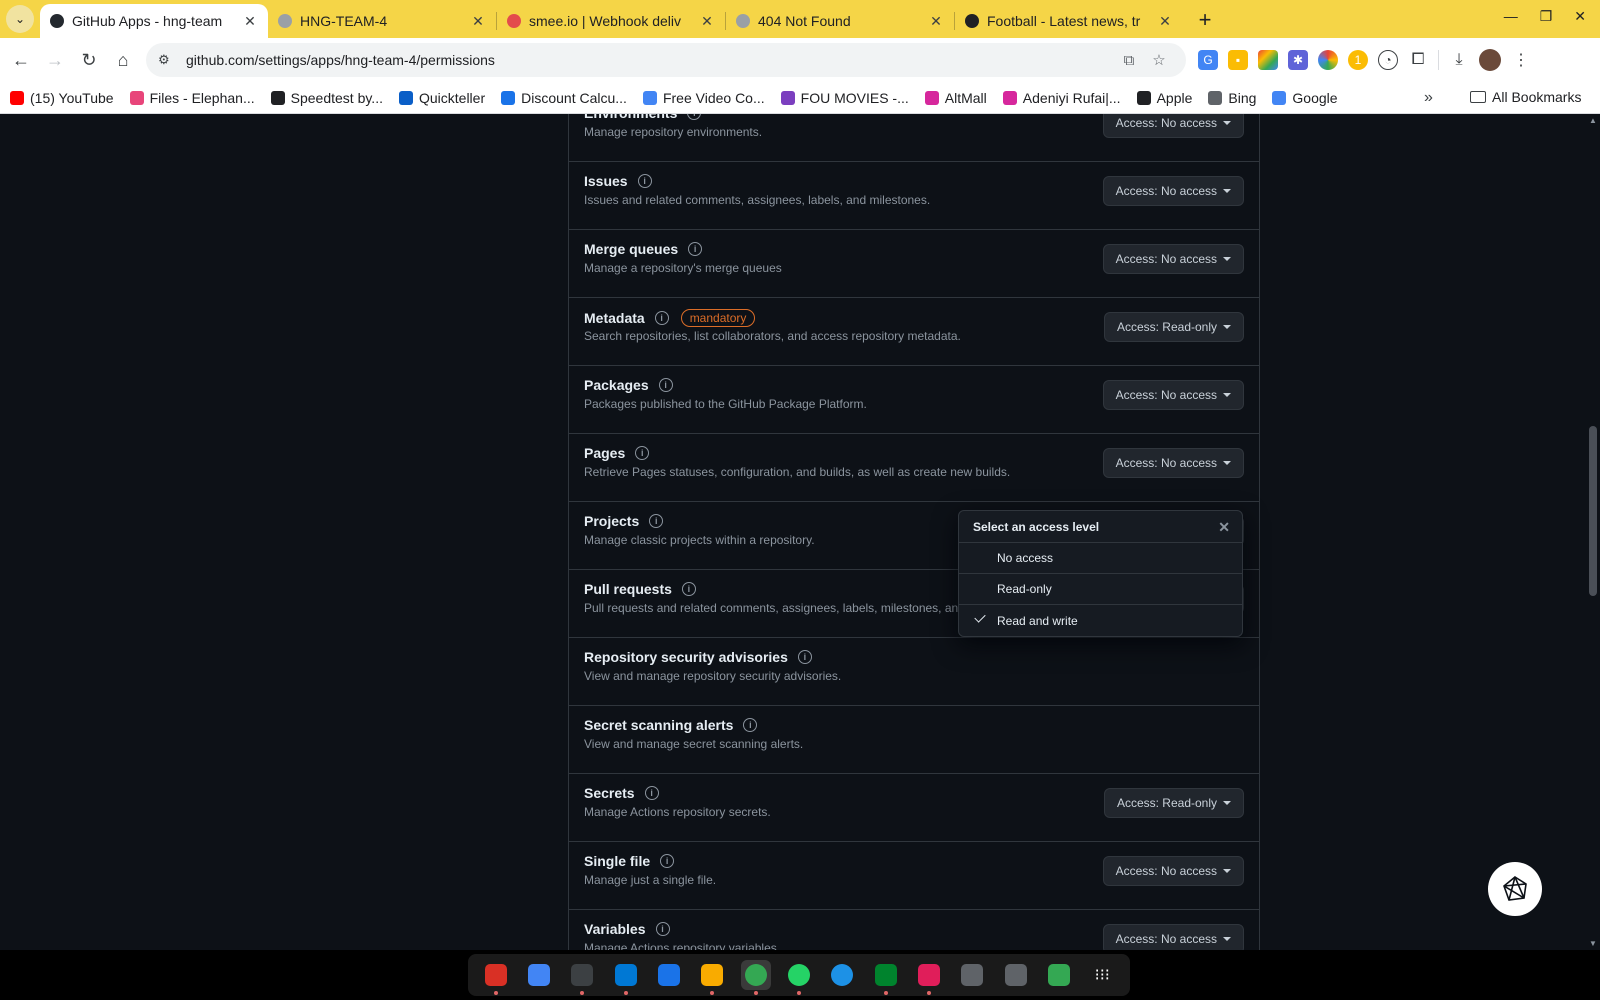 This screenshot has width=1600, height=1000. Describe the element at coordinates (89, 60) in the screenshot. I see `reload-icon: ↻` at that location.